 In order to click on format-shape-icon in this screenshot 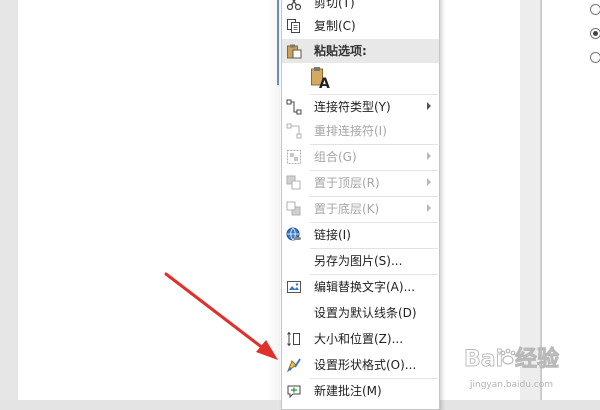, I will do `click(293, 365)`.